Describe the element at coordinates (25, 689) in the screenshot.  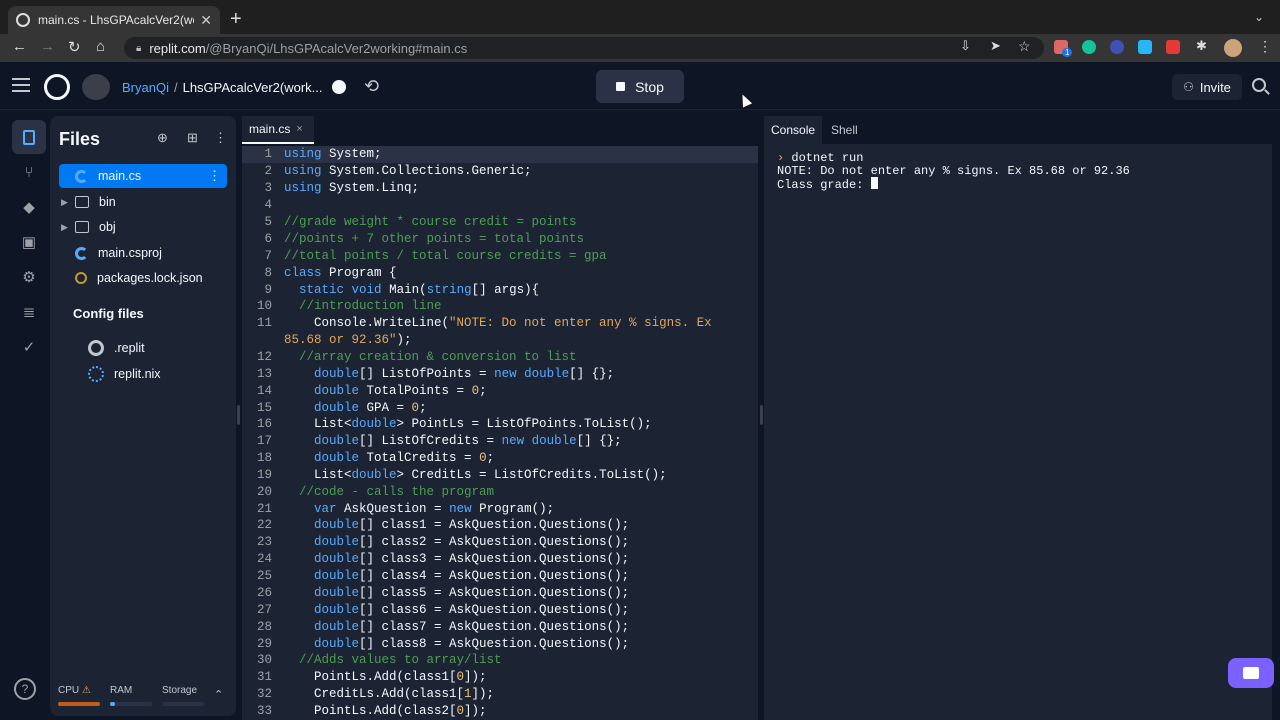
I see `help-icon: ?` at that location.